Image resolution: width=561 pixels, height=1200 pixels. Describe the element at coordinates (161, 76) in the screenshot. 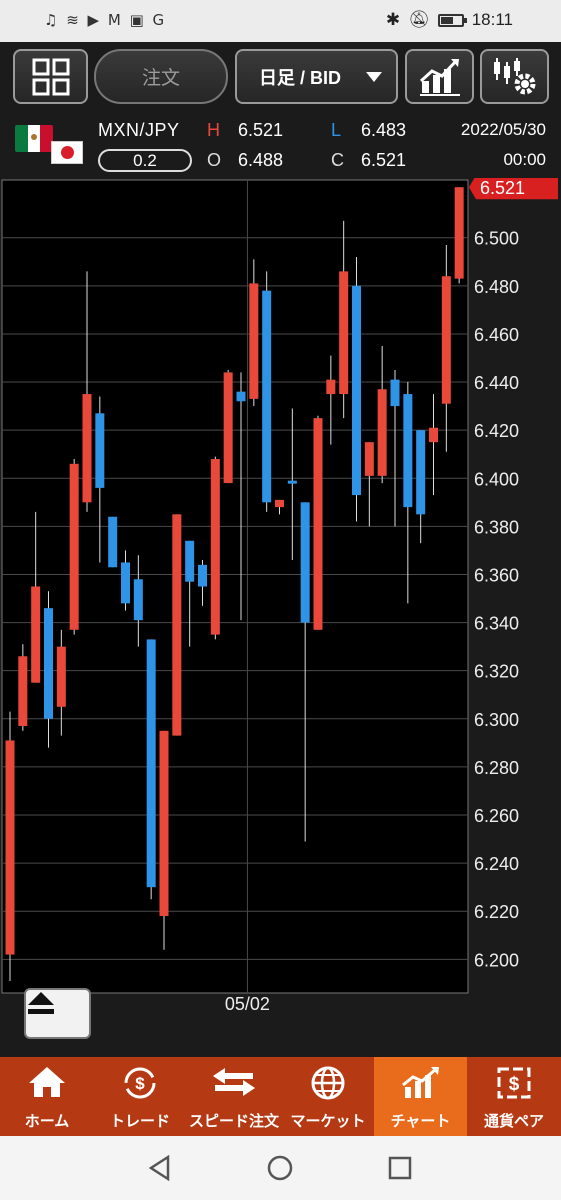

I see `order-button: 注文` at that location.